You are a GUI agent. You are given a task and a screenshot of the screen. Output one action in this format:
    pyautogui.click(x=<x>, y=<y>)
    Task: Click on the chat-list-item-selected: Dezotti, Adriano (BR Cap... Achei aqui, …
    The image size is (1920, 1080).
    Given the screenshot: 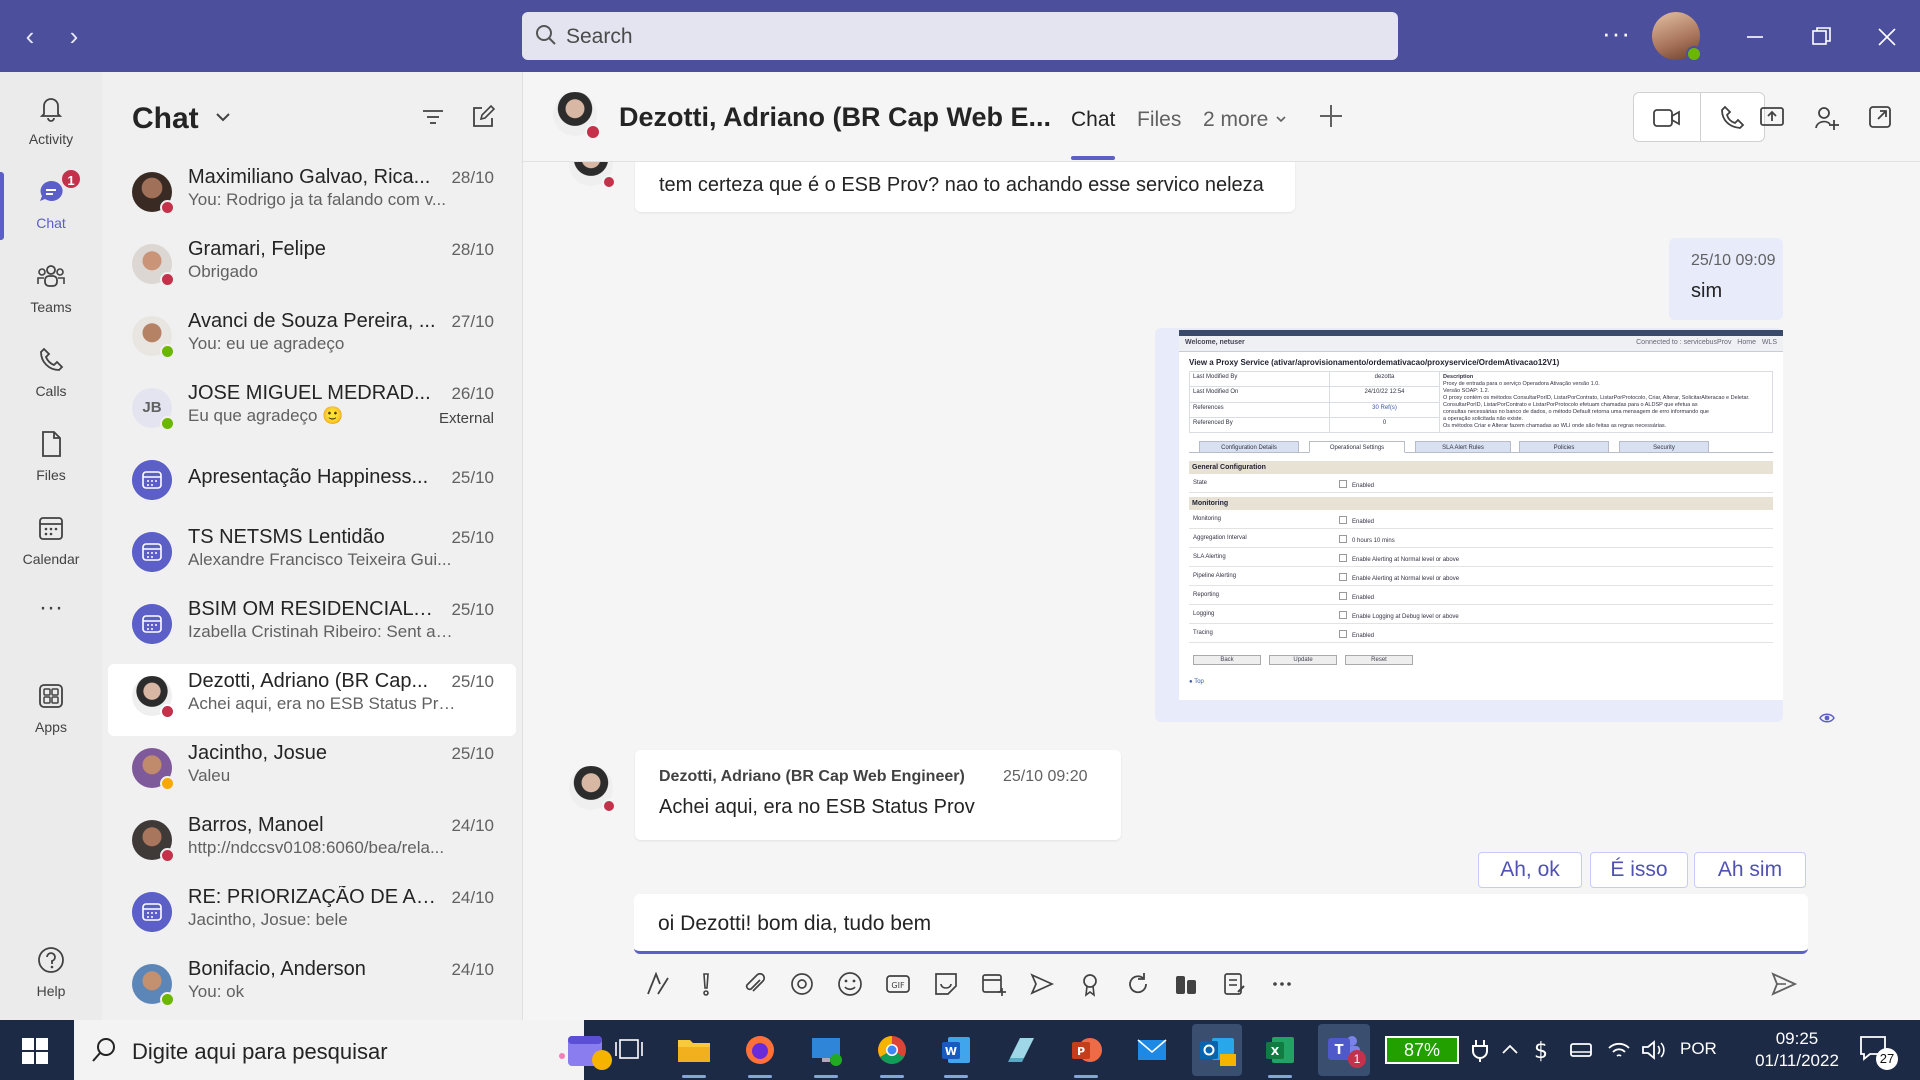 What is the action you would take?
    pyautogui.click(x=312, y=700)
    